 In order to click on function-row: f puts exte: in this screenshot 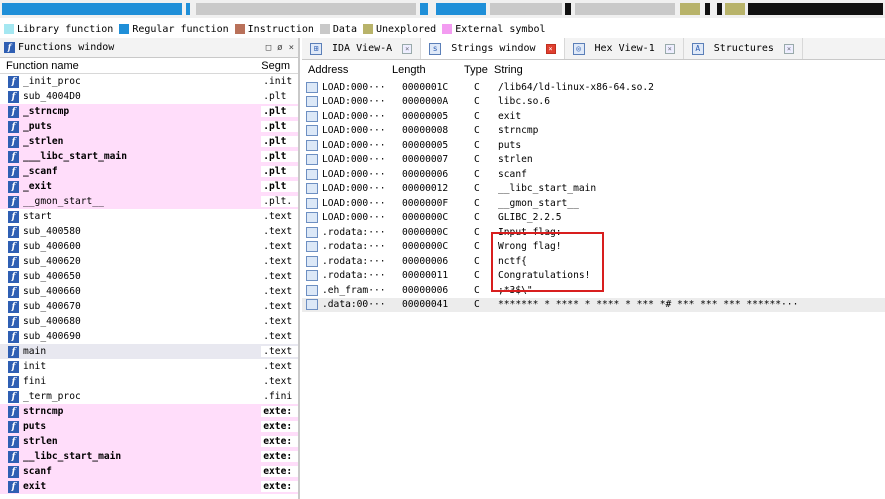, I will do `click(149, 426)`.